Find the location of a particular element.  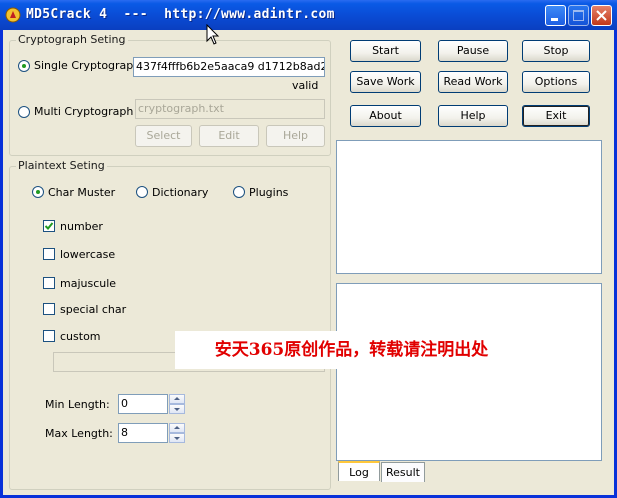

char-muster-radio is located at coordinates (38, 192).